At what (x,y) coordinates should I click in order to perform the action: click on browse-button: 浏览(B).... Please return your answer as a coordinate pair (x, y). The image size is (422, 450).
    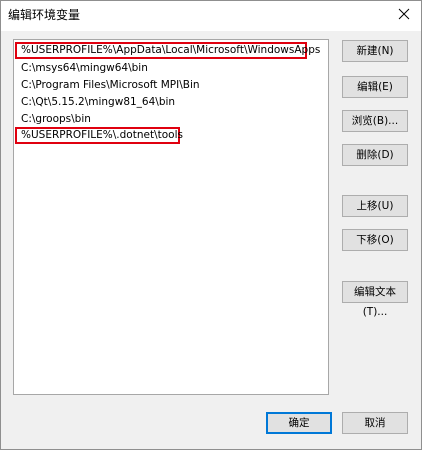
    Looking at the image, I should click on (375, 121).